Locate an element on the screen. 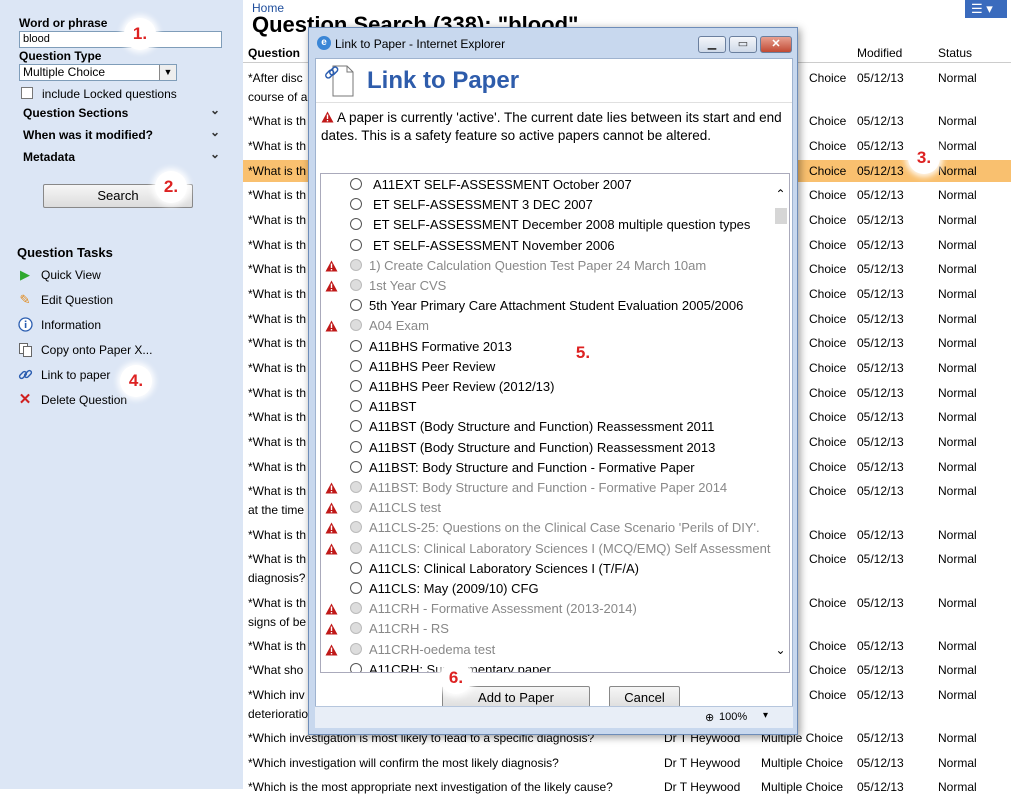 The height and width of the screenshot is (798, 1011). paper-option: ET SELF-ASSESSMENT 3 DEC 2007 is located at coordinates (547, 205).